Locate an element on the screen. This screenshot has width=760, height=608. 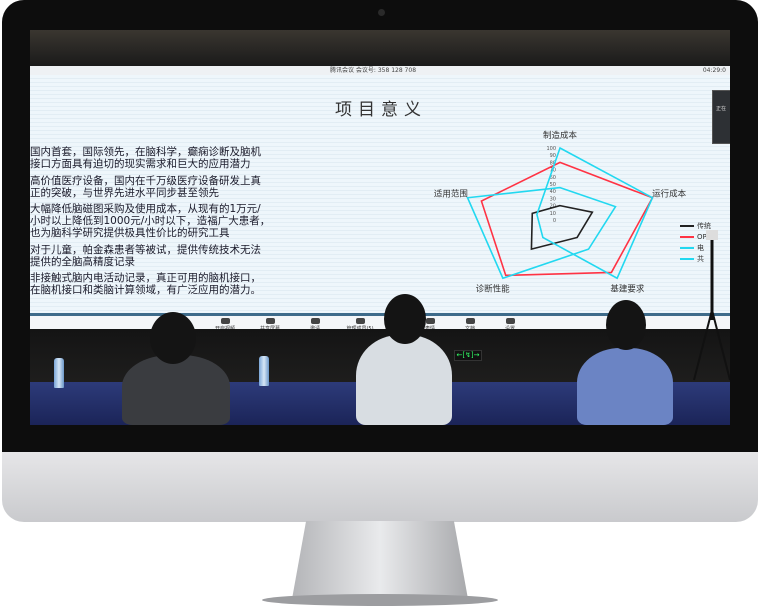
share-screen-icon is located at coordinates (270, 321).